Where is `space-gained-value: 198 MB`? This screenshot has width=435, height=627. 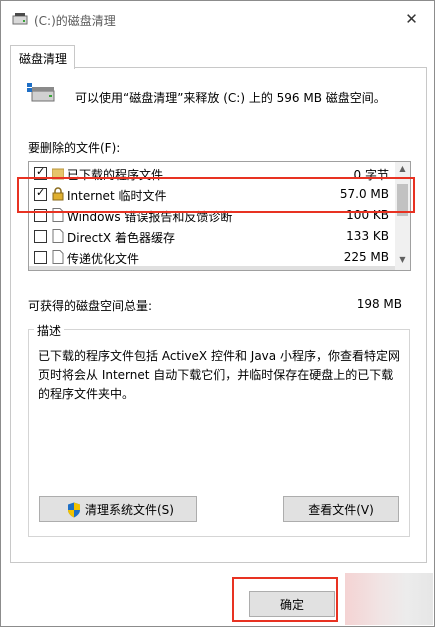 space-gained-value: 198 MB is located at coordinates (379, 304).